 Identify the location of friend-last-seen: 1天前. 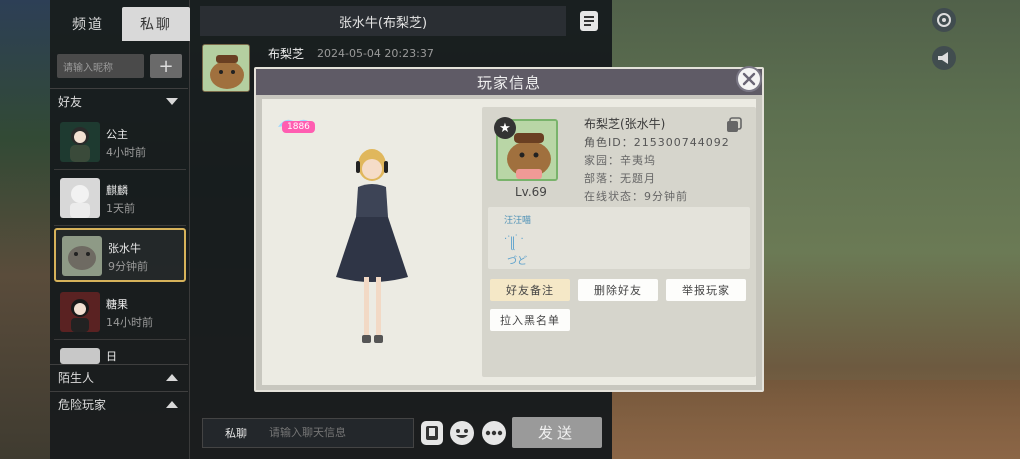
(120, 208).